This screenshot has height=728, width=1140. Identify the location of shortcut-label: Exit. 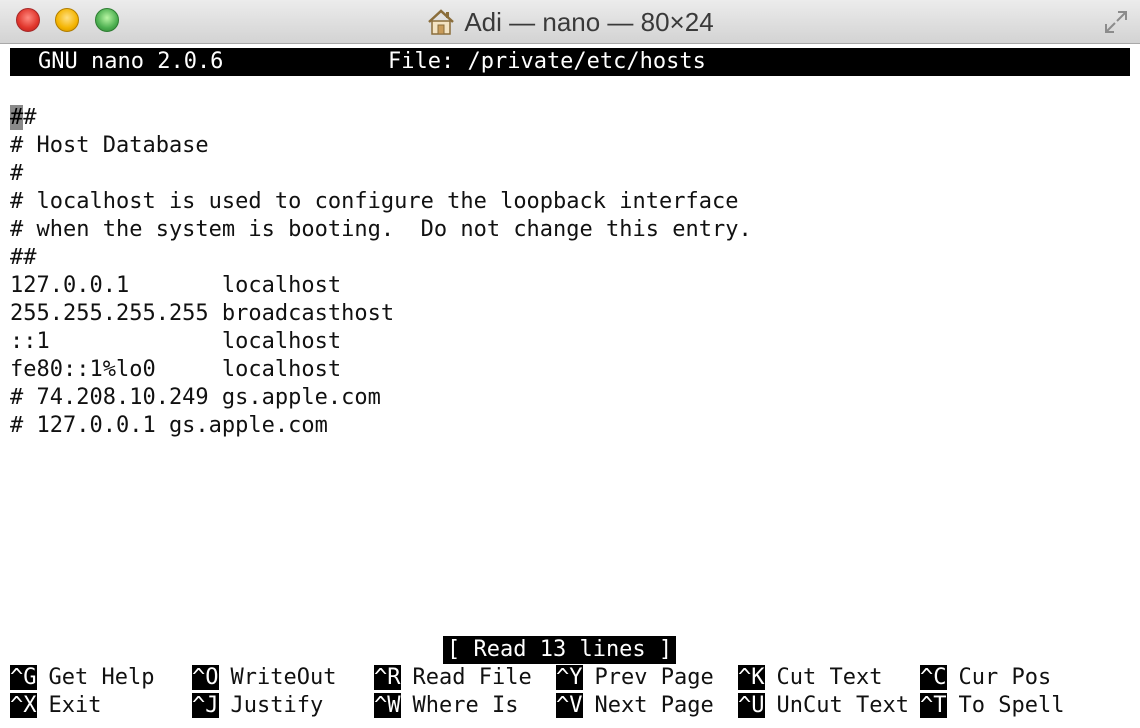
(75, 705).